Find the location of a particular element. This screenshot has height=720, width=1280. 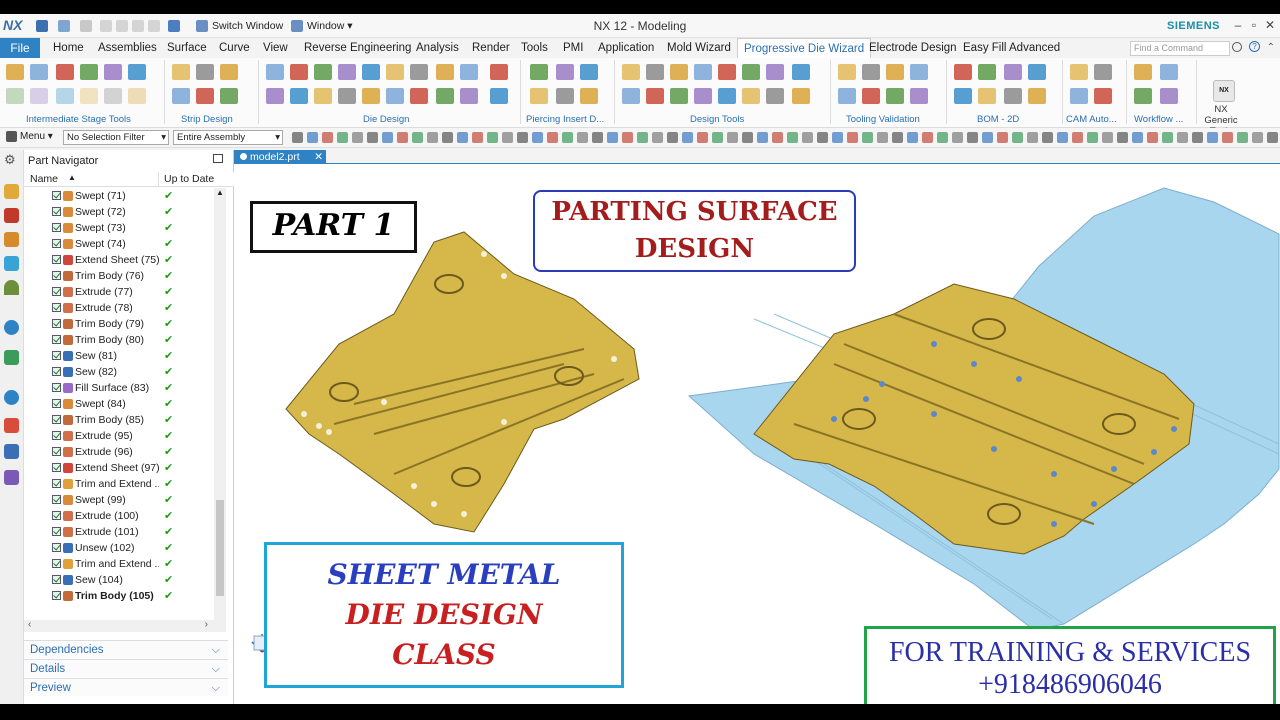

history-icon is located at coordinates (11, 357).